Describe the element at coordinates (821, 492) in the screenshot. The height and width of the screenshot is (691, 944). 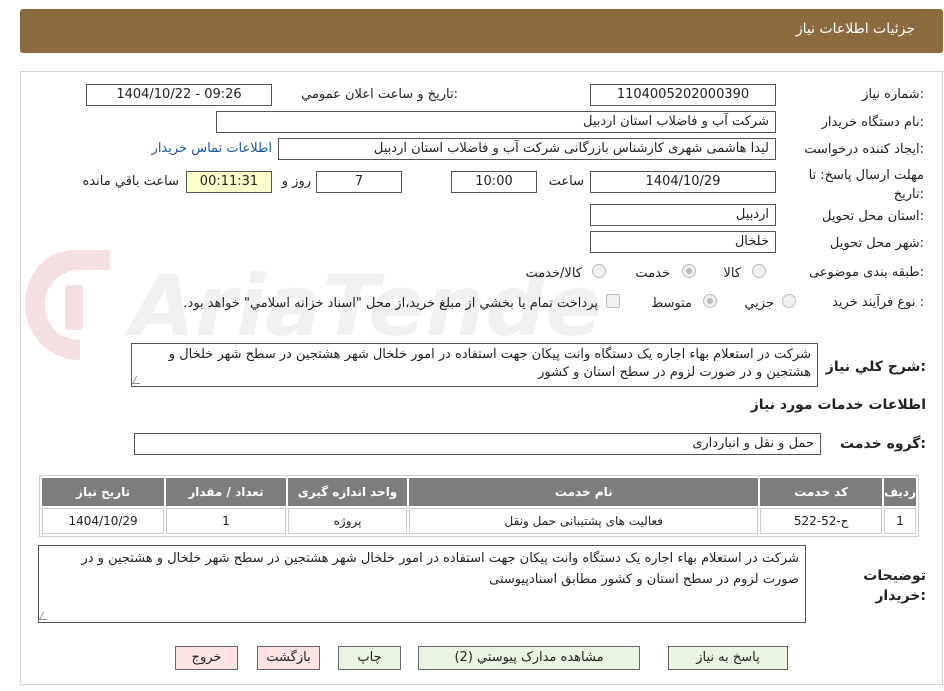
I see `col-service-code: کد خدمت` at that location.